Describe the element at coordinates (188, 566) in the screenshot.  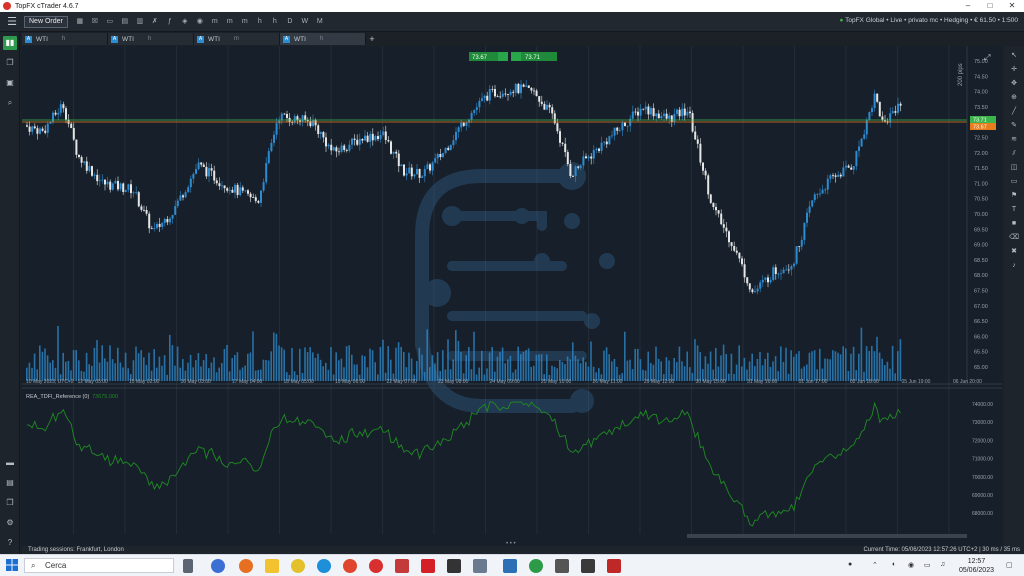
I see `task-view-icon` at that location.